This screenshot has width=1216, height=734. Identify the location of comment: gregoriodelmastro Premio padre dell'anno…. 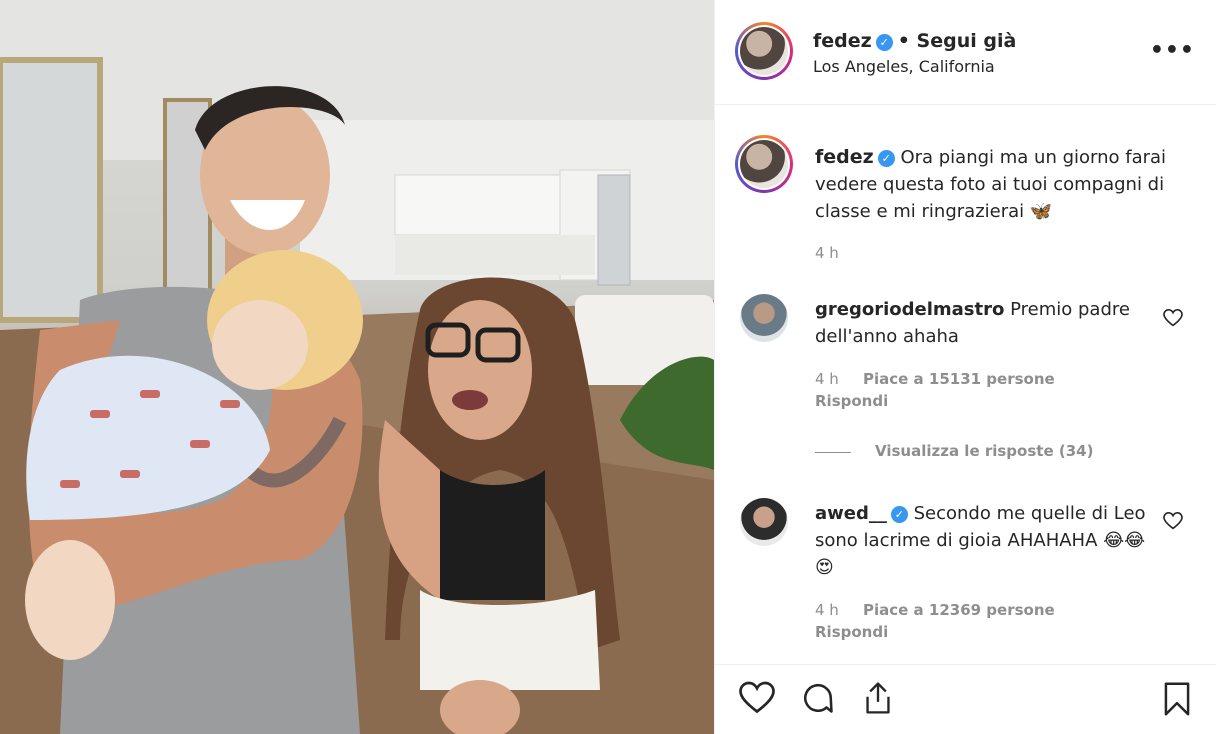
(987, 323).